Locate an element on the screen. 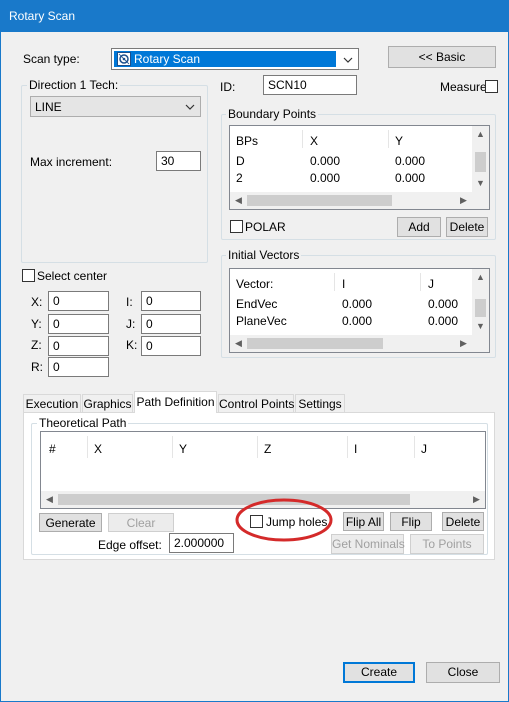 Image resolution: width=509 pixels, height=702 pixels. id-label: ID: is located at coordinates (228, 87).